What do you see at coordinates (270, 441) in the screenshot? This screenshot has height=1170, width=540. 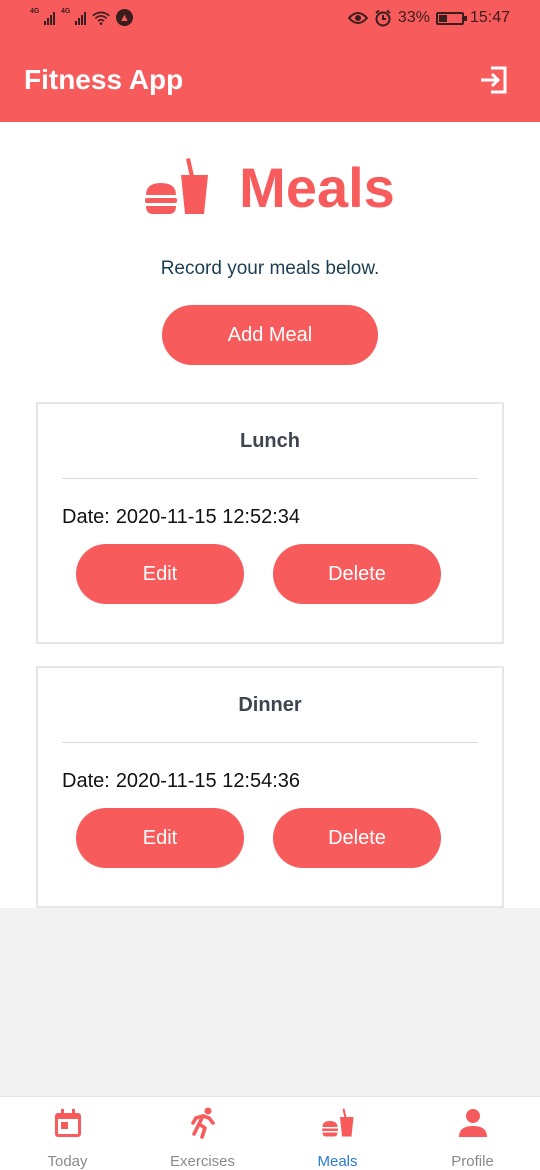 I see `meal-name: Lunch` at bounding box center [270, 441].